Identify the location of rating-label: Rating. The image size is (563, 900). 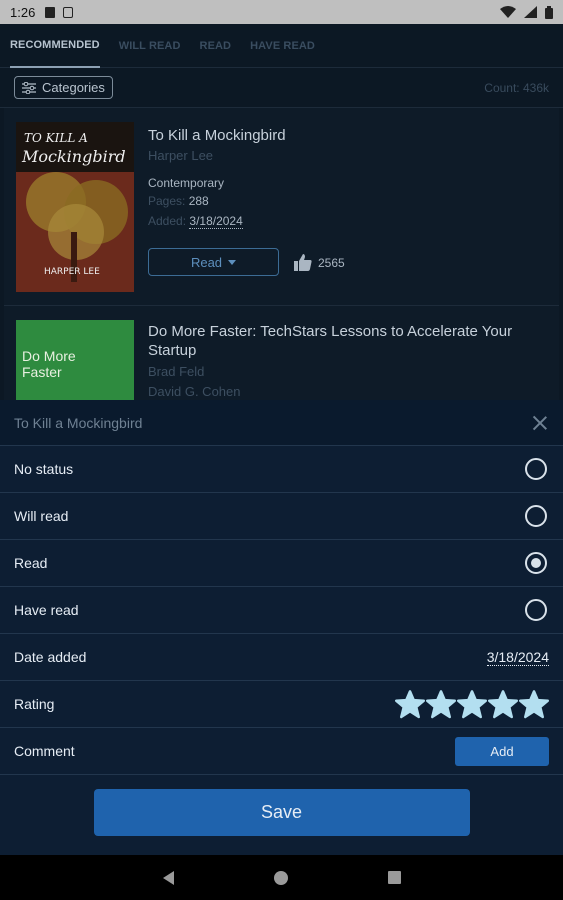
(34, 704).